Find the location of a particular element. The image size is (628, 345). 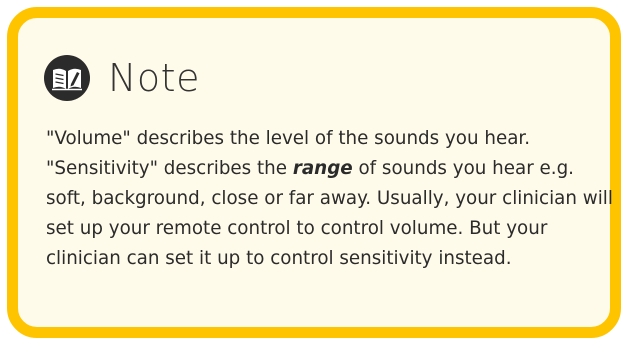

note-header: Note is located at coordinates (122, 78).